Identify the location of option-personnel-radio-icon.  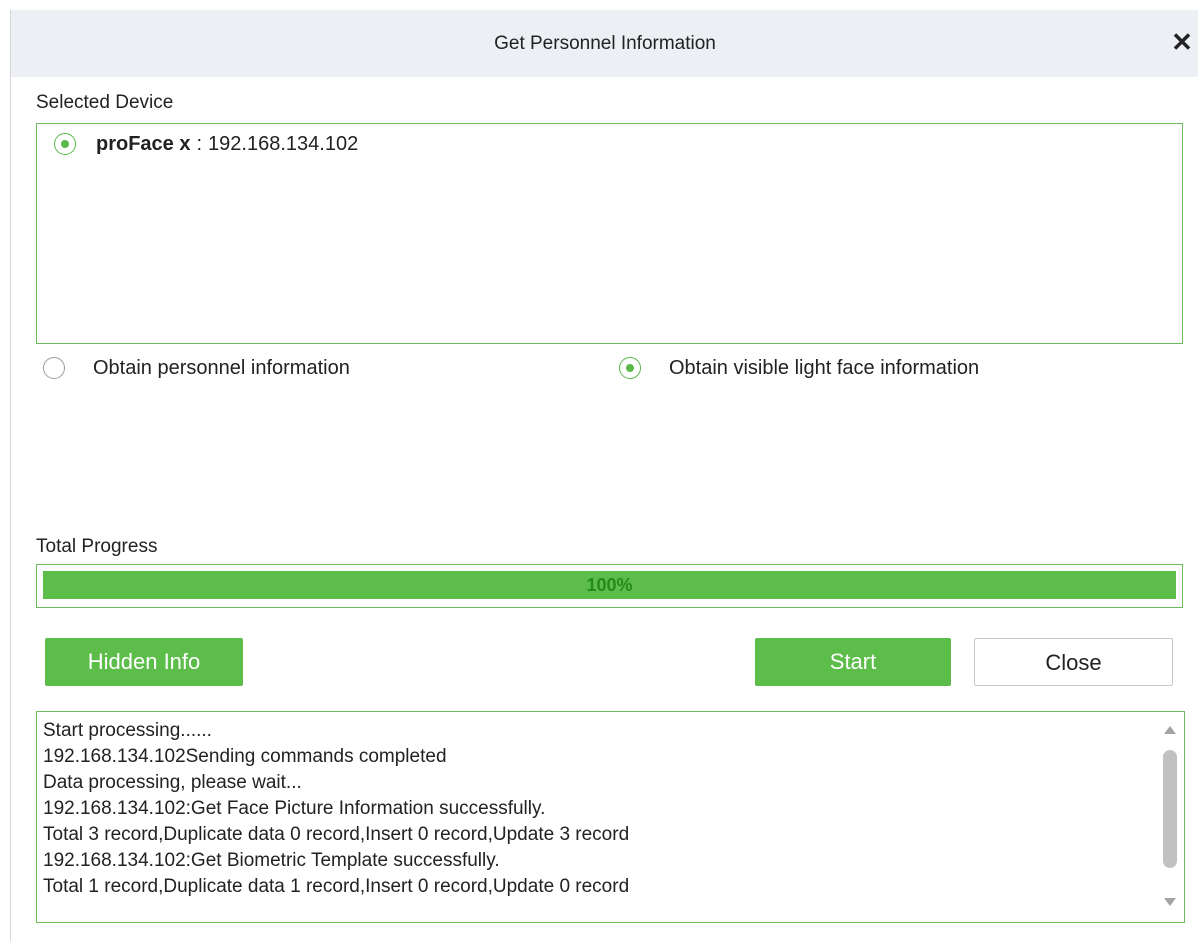
(54, 368).